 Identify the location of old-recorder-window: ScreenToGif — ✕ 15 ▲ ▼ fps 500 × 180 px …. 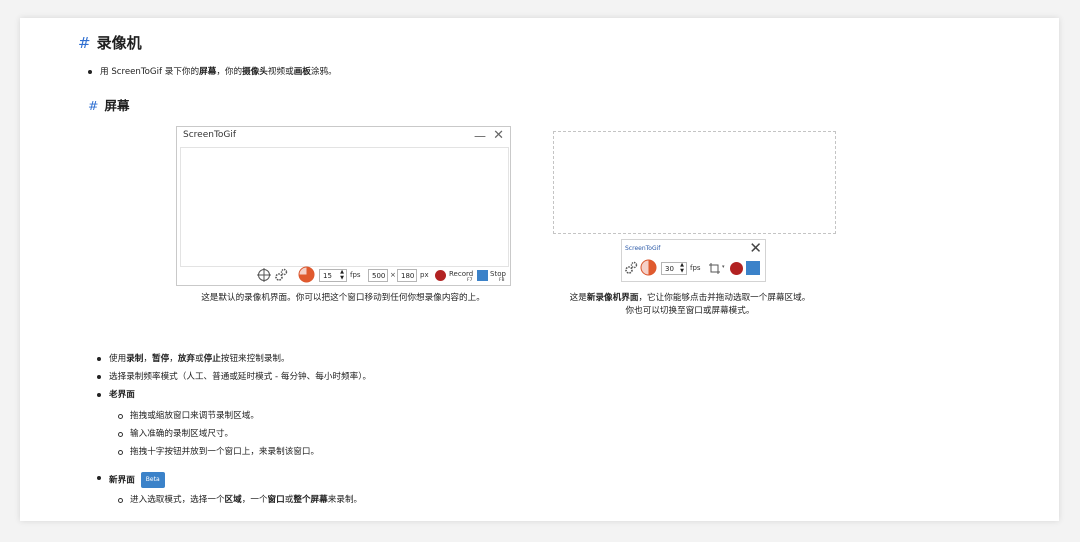
(343, 206).